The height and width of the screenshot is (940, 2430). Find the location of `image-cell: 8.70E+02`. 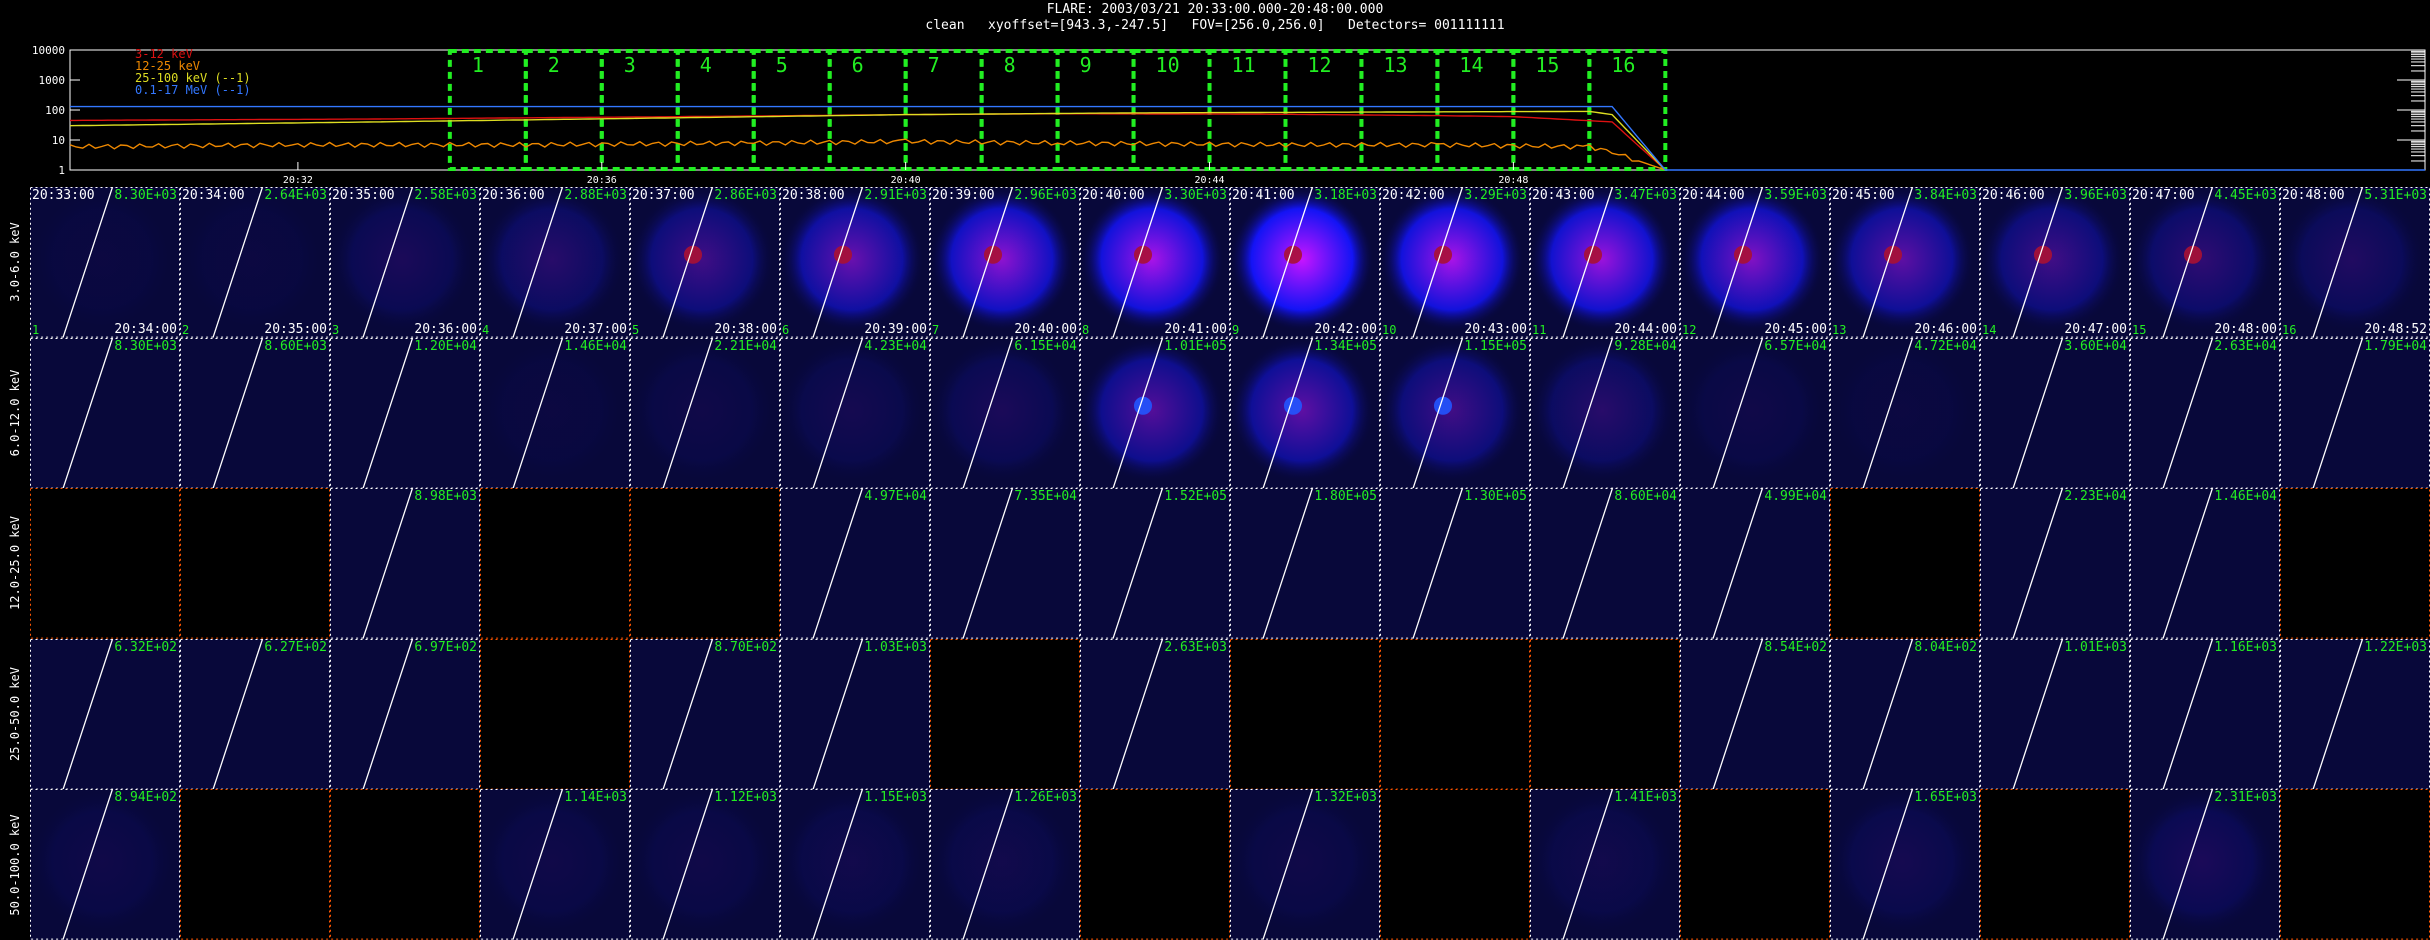

image-cell: 8.70E+02 is located at coordinates (705, 714).